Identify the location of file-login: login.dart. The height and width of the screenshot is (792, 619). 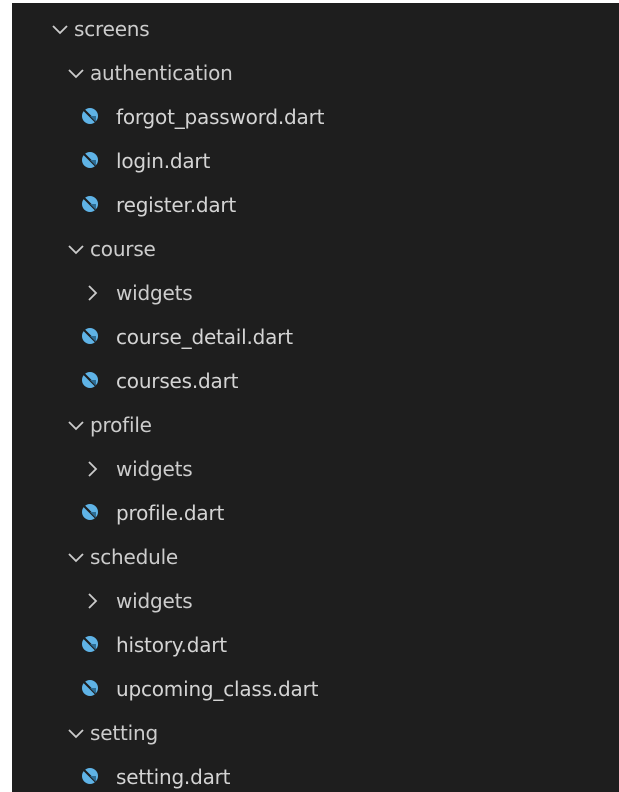
(315, 161).